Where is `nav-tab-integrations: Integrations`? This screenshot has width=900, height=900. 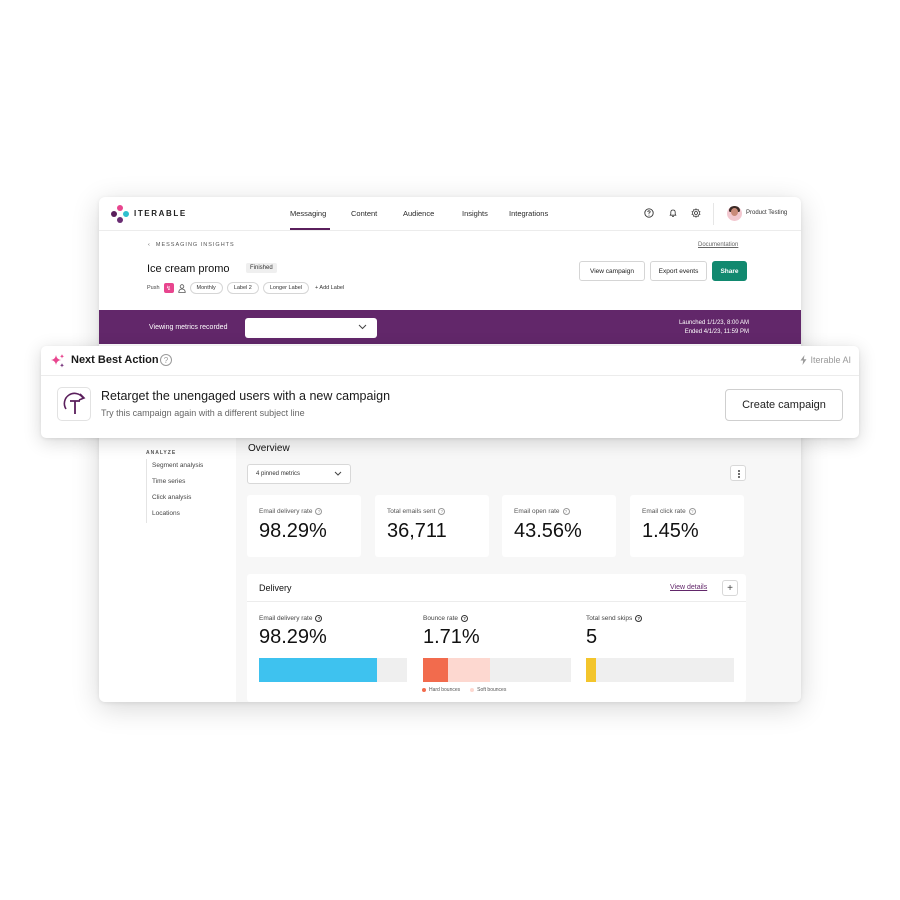 nav-tab-integrations: Integrations is located at coordinates (528, 213).